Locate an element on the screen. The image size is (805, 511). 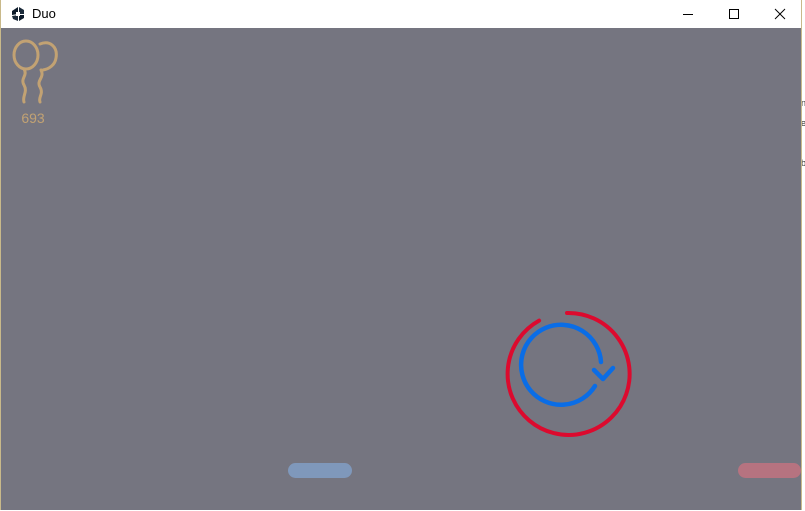
maximize-icon is located at coordinates (734, 14).